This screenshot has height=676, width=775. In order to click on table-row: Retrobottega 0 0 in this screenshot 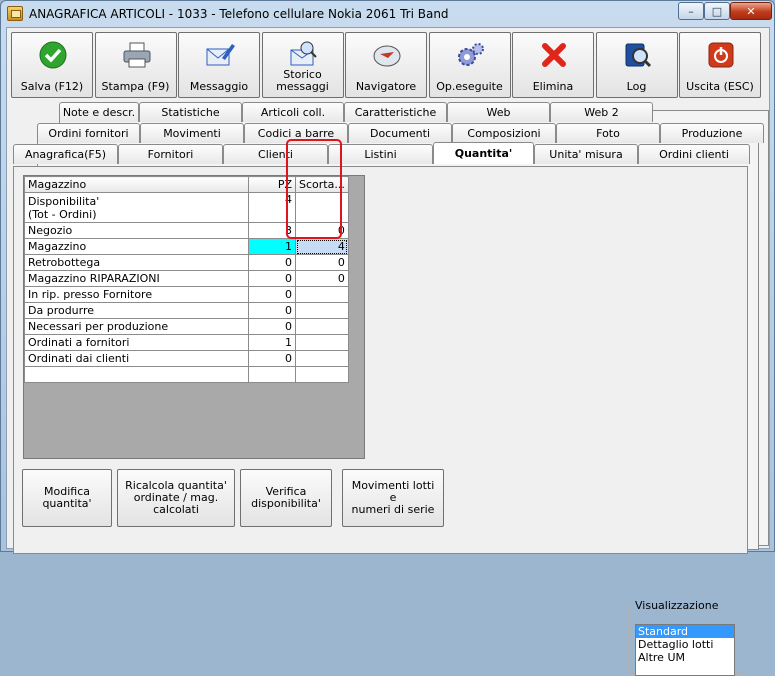, I will do `click(186, 262)`.